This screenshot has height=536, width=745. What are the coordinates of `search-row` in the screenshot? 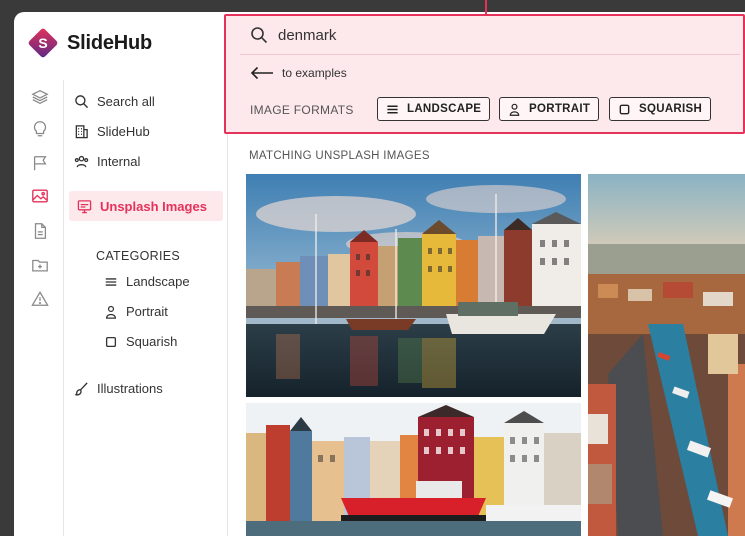 It's located at (479, 35).